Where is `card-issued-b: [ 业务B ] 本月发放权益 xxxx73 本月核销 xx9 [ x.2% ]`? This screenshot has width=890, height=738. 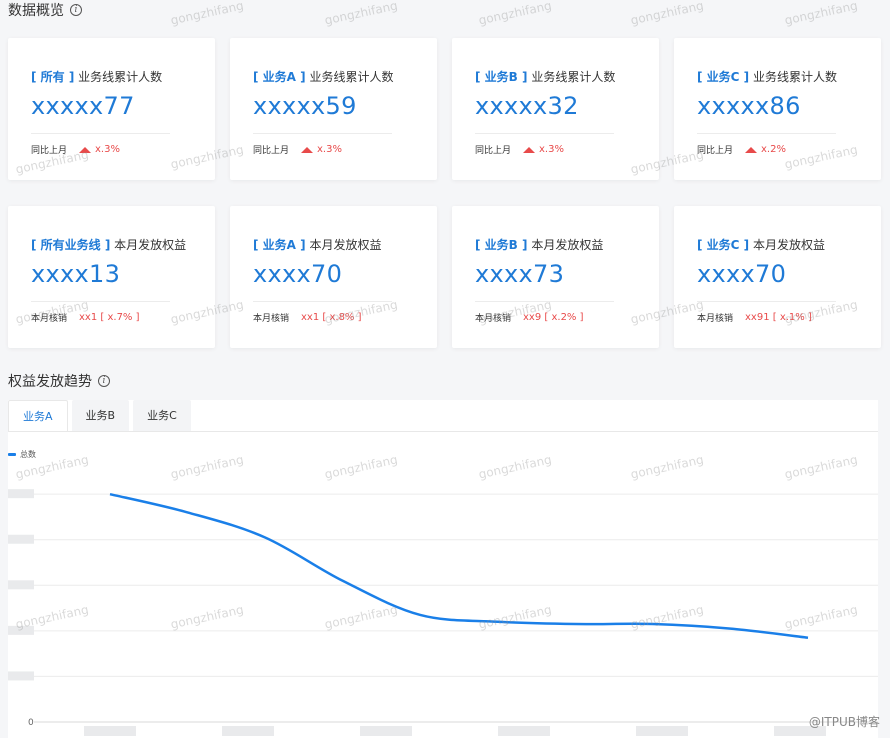
card-issued-b: [ 业务B ] 本月发放权益 xxxx73 本月核销 xx9 [ x.2% ] is located at coordinates (555, 277).